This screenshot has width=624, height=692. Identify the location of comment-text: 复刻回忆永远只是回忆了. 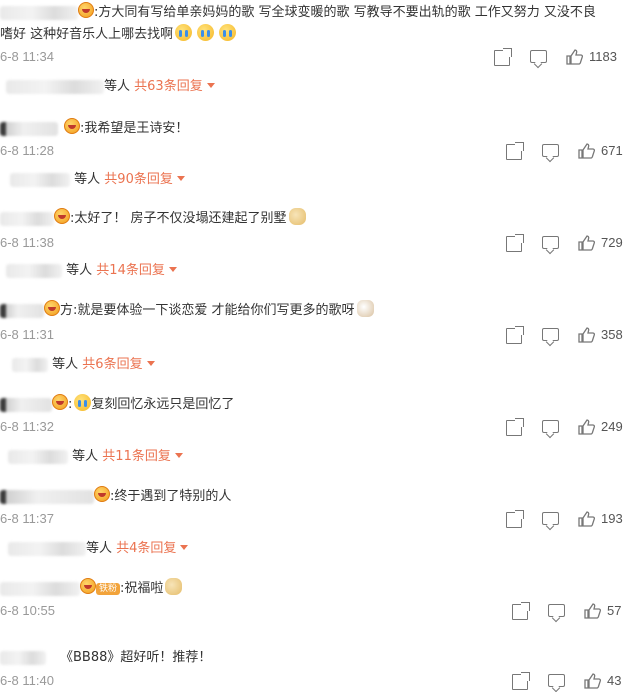
(163, 404).